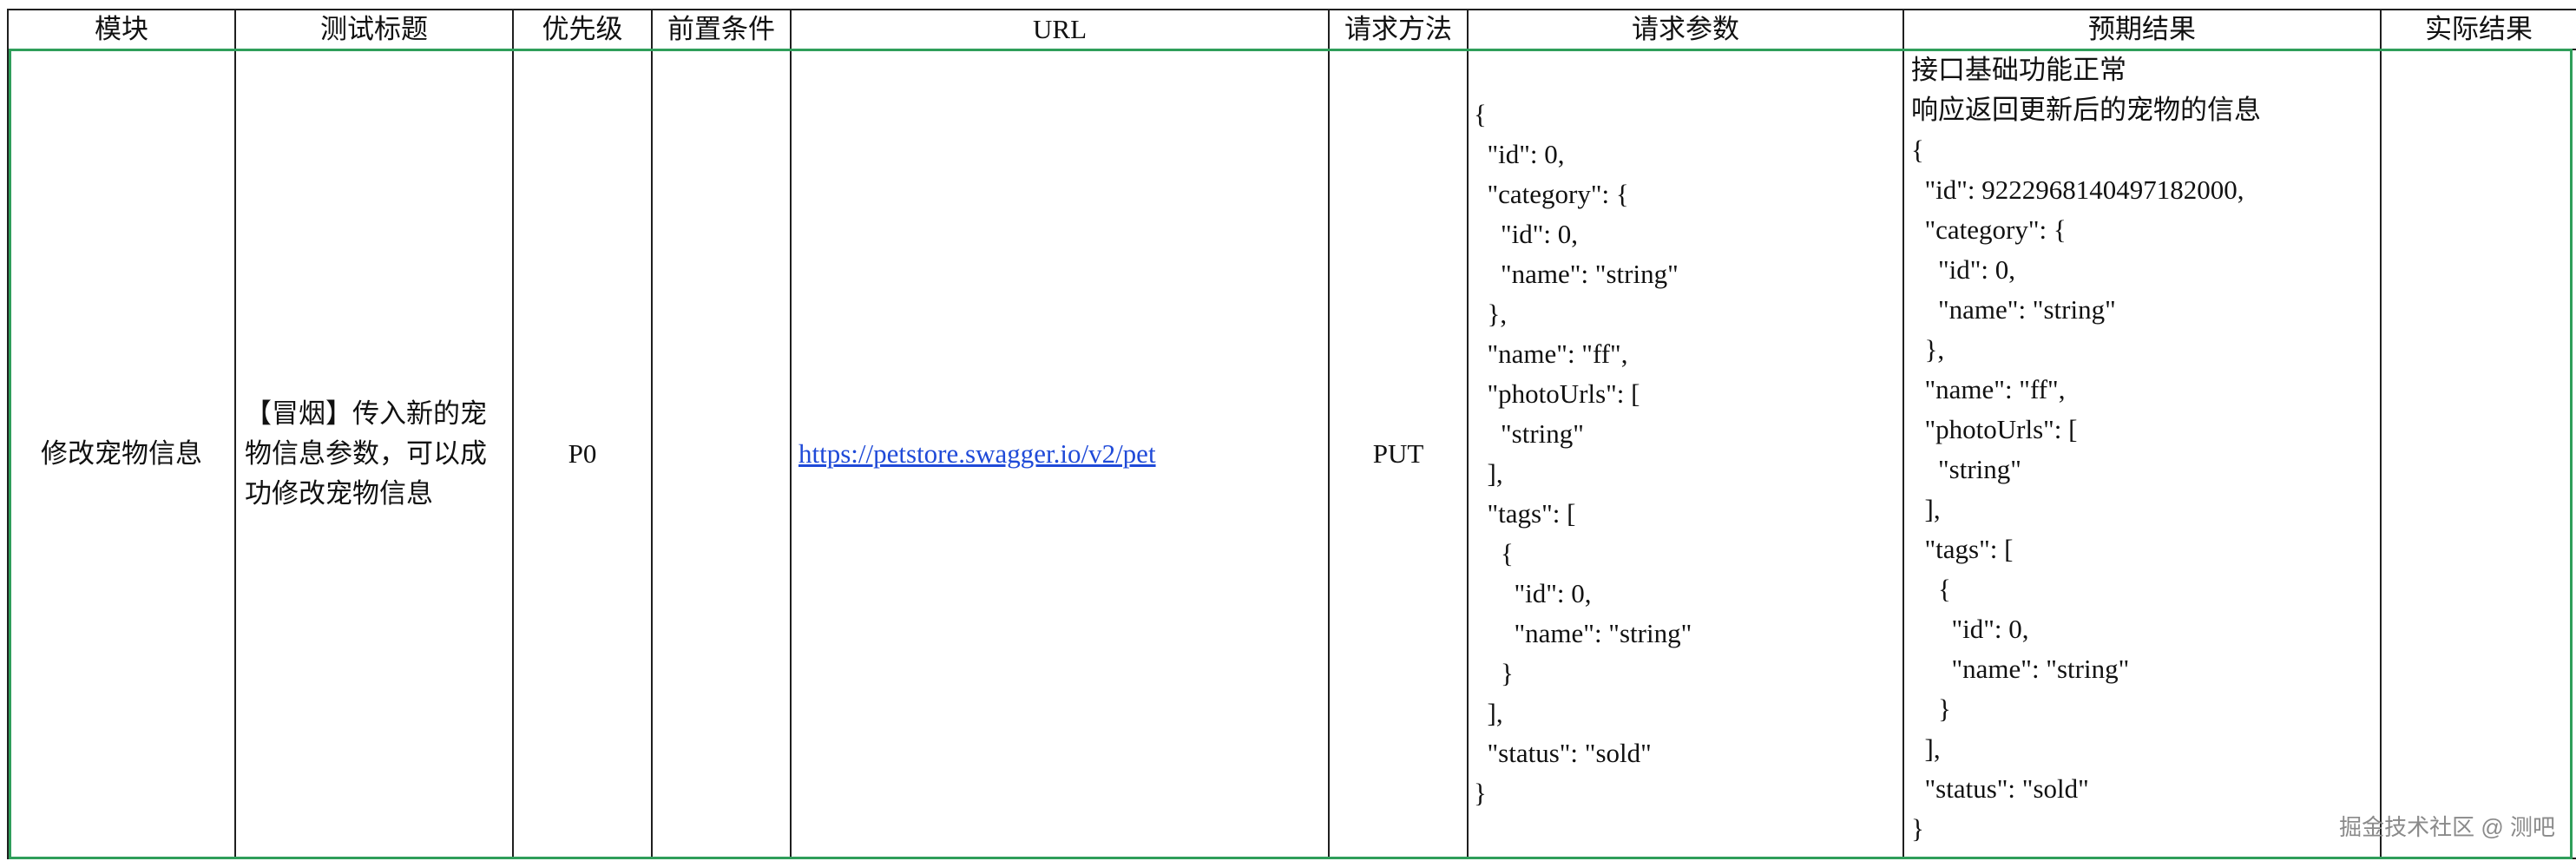  Describe the element at coordinates (1686, 29) in the screenshot. I see `header-cell-request-params: 请求参数` at that location.